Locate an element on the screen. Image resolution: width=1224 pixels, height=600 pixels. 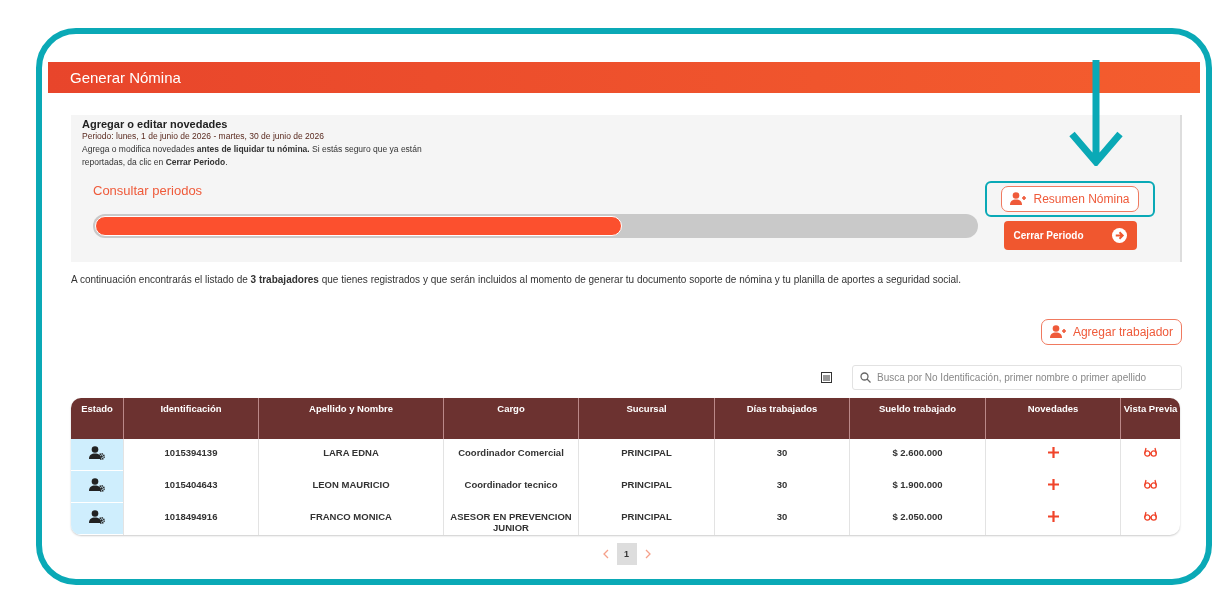
table-cell: $ 1.900.000 is located at coordinates (917, 487).